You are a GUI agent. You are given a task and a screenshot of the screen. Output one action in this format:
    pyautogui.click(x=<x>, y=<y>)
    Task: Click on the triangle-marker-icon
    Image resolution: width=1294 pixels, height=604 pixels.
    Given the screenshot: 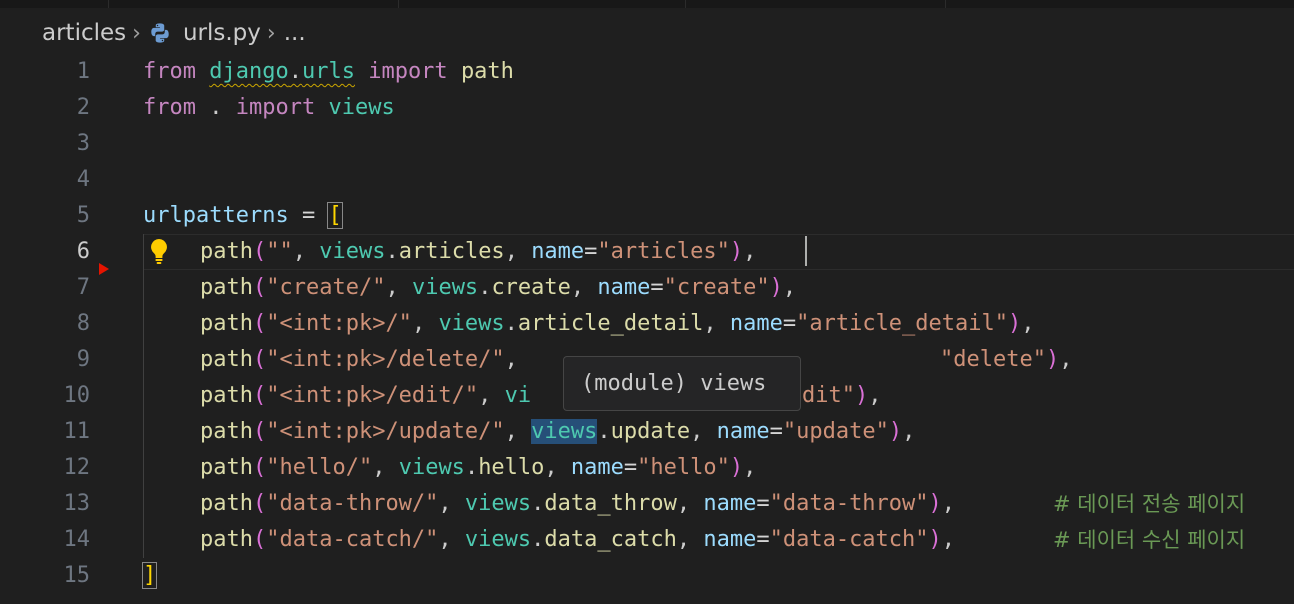 What is the action you would take?
    pyautogui.click(x=104, y=269)
    